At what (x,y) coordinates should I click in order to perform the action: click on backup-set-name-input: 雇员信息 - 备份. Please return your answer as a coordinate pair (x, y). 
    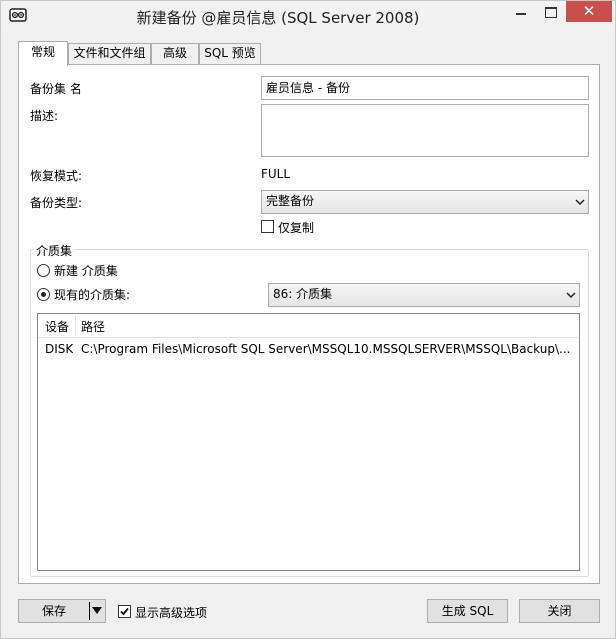
    Looking at the image, I should click on (425, 88).